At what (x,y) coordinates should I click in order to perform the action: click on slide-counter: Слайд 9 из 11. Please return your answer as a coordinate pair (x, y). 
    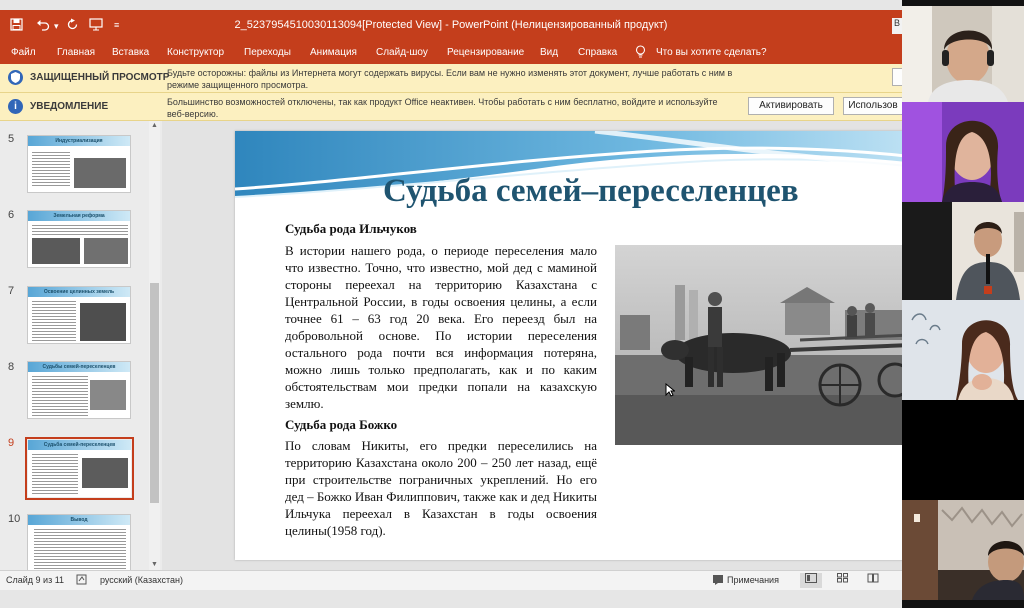
    Looking at the image, I should click on (35, 580).